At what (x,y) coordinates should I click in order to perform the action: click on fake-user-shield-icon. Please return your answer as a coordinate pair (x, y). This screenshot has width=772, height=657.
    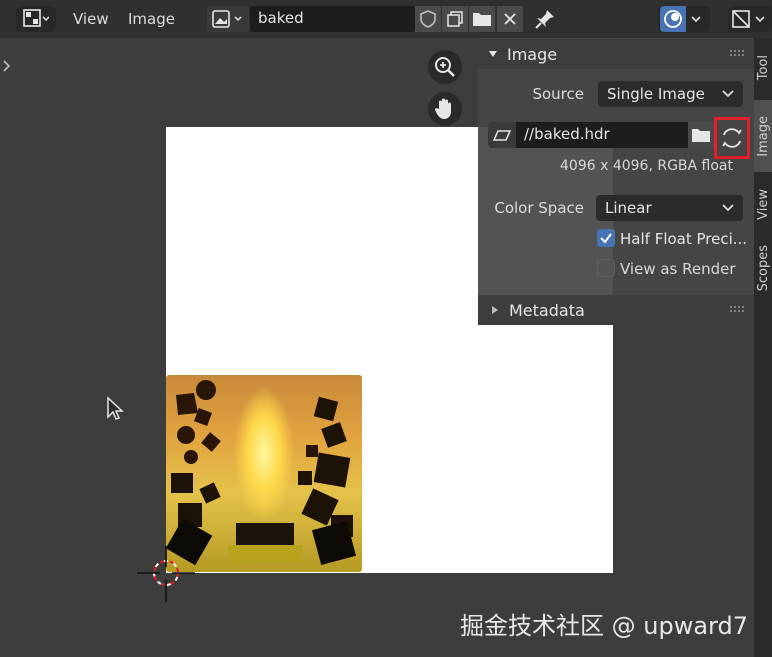
    Looking at the image, I should click on (428, 19).